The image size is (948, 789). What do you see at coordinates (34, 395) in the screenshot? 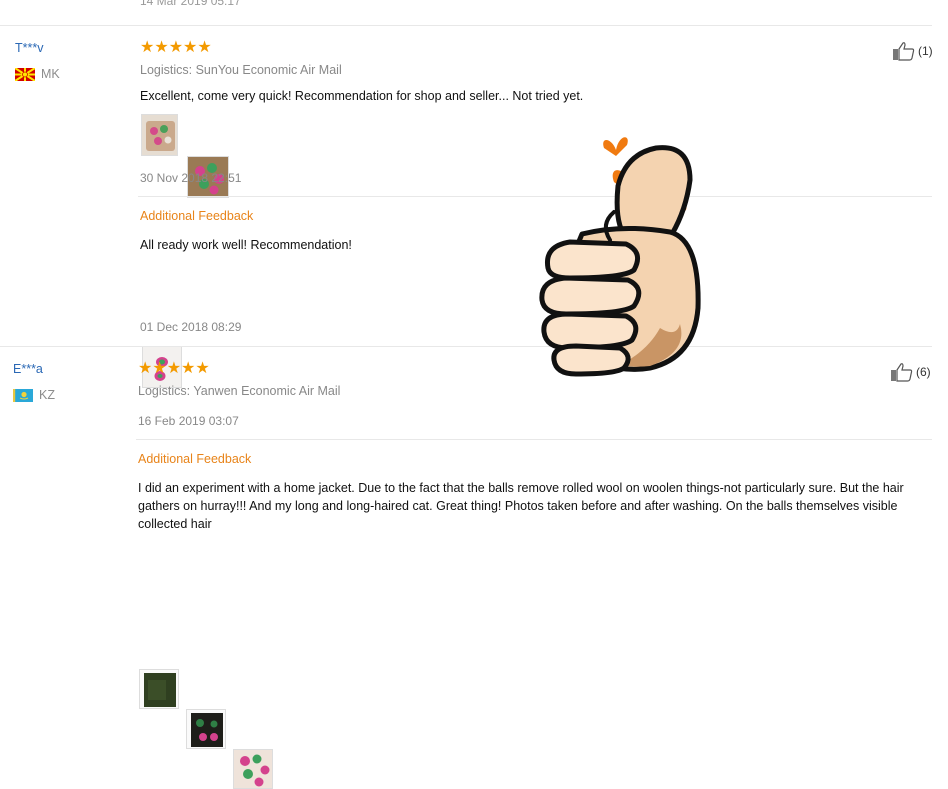
I see `reviewer-country: KZ` at bounding box center [34, 395].